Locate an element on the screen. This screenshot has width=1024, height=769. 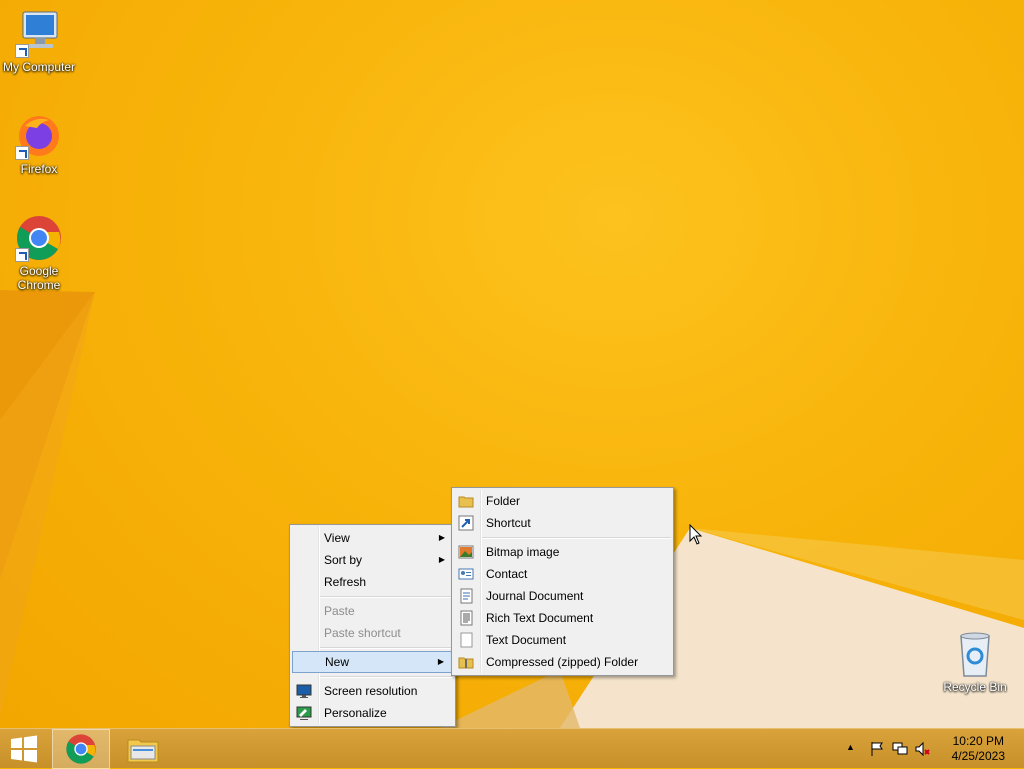
screen-resolution-icon is located at coordinates (304, 691).